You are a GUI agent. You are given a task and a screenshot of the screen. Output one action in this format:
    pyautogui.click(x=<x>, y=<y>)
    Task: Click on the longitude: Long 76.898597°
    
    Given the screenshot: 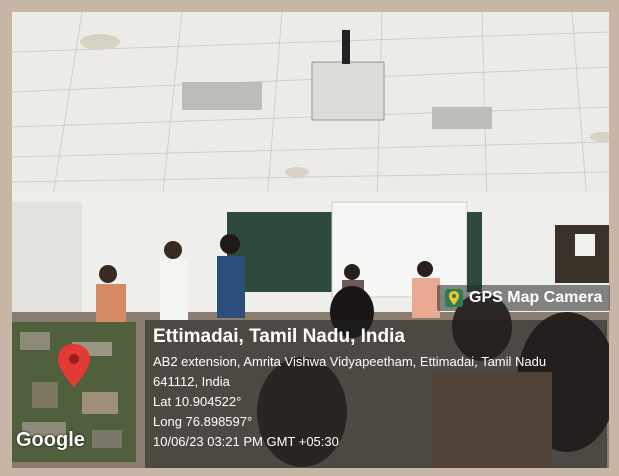 What is the action you would take?
    pyautogui.click(x=203, y=421)
    